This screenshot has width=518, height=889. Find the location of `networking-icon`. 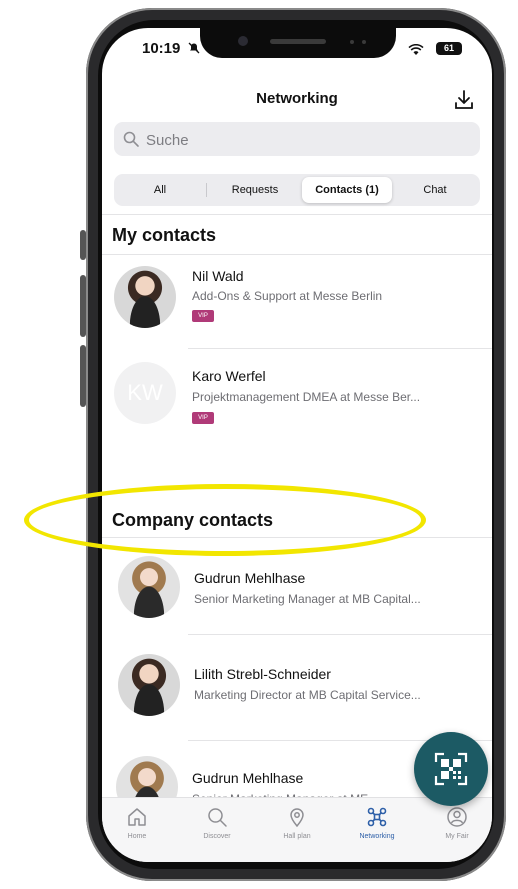

networking-icon is located at coordinates (377, 817).